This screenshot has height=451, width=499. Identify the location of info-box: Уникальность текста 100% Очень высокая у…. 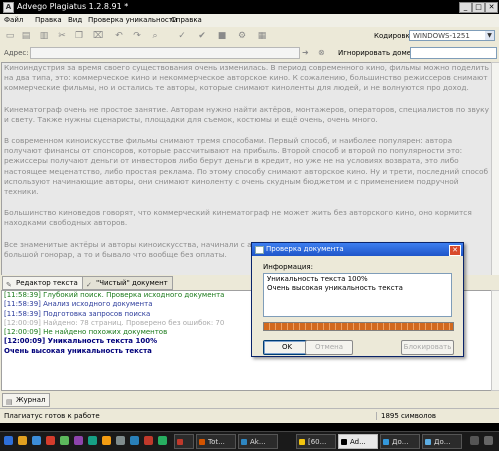
(357, 295).